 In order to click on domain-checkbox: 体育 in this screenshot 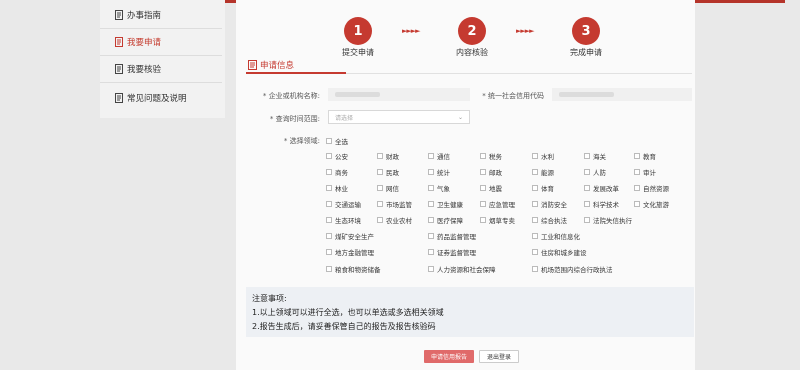, I will do `click(543, 188)`.